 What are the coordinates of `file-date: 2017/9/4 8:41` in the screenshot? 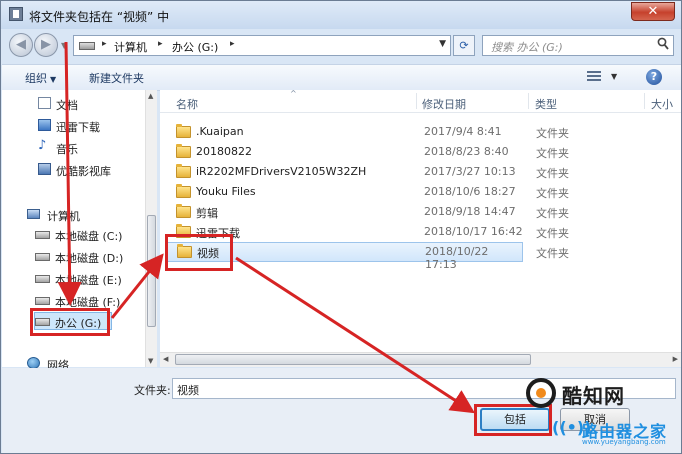 It's located at (463, 131).